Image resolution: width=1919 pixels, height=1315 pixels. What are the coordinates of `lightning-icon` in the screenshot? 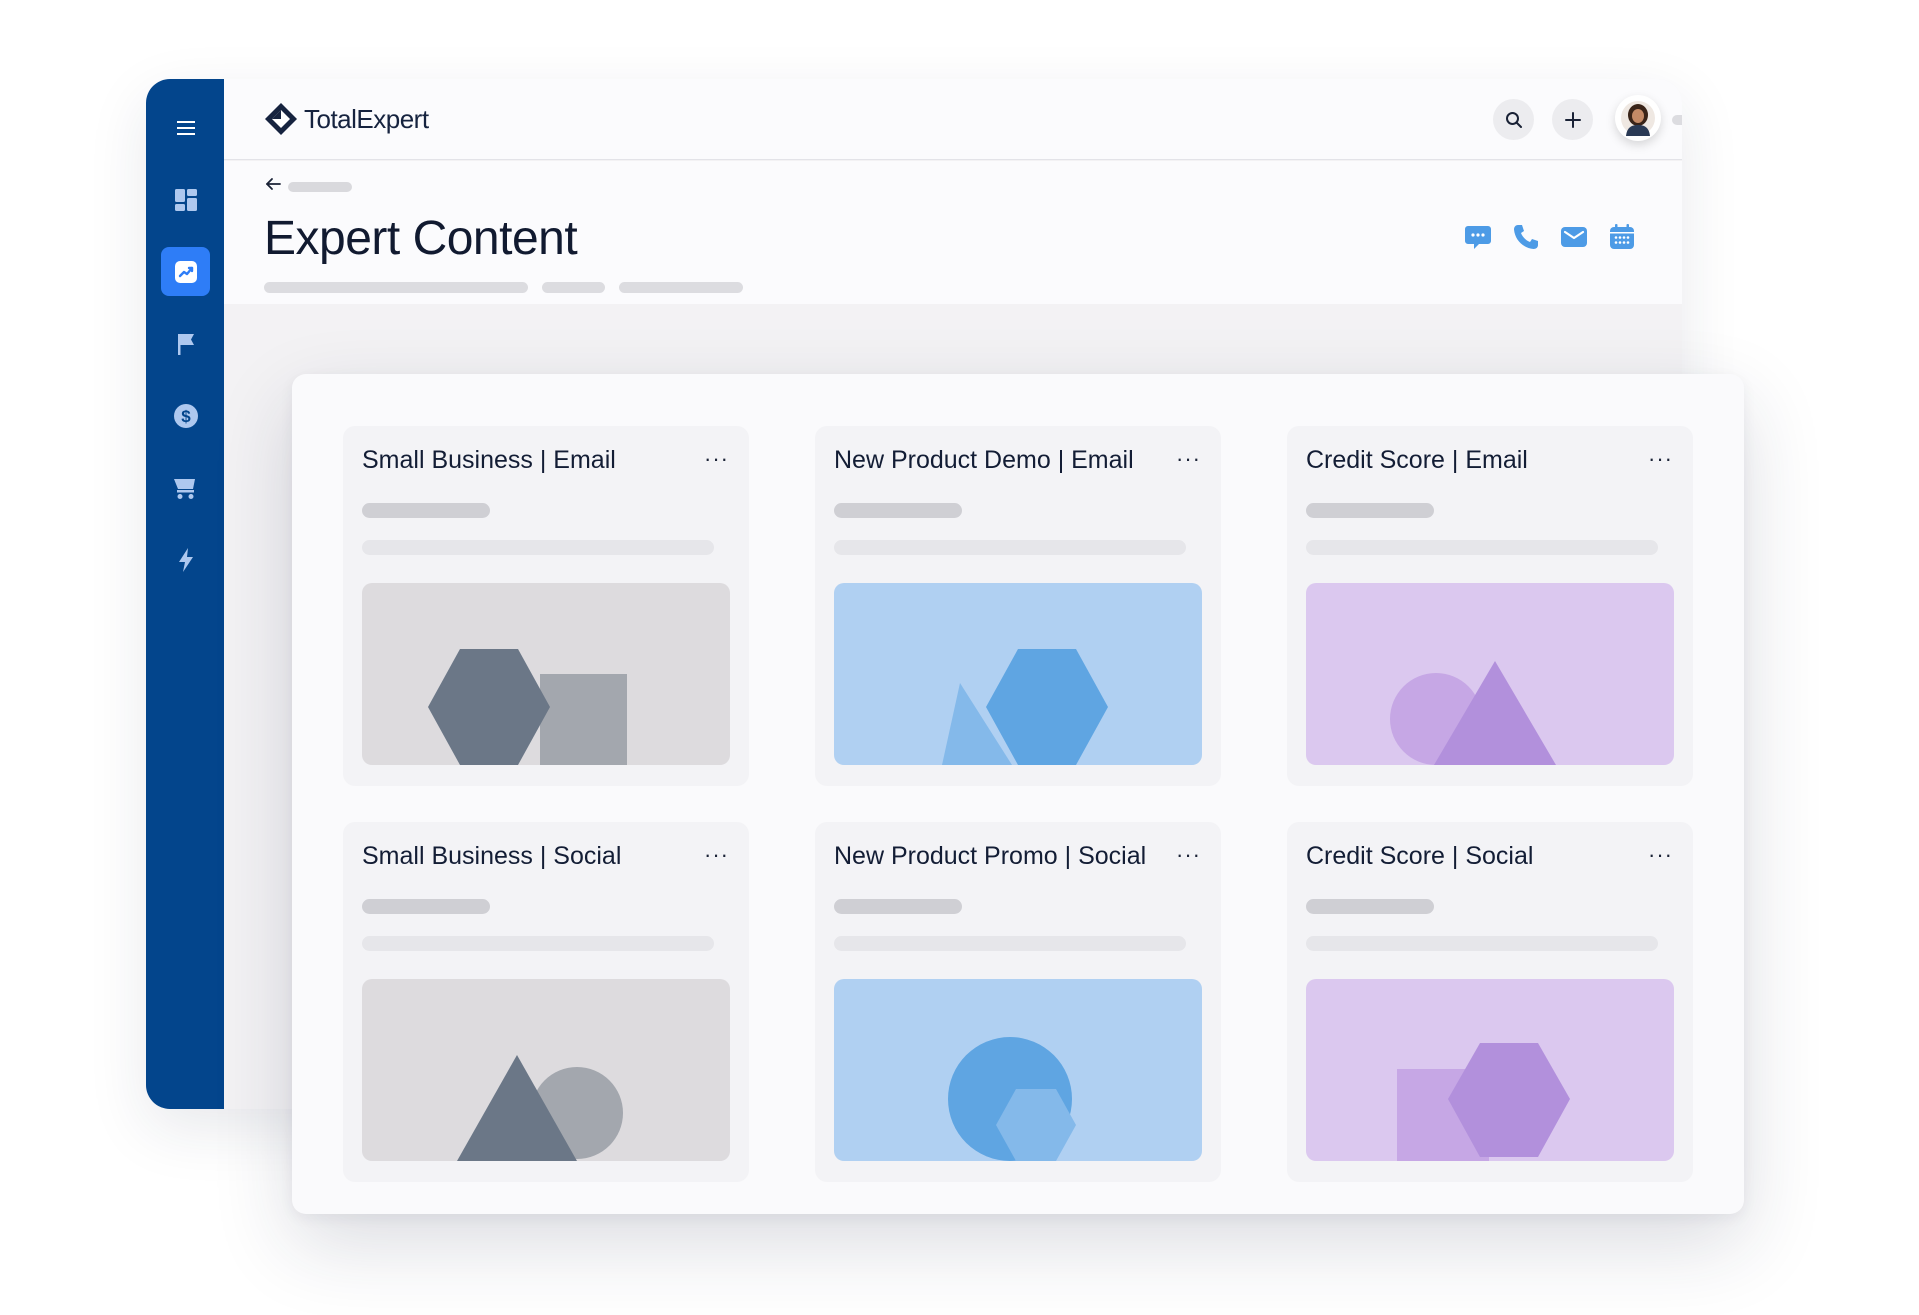 It's located at (185, 559).